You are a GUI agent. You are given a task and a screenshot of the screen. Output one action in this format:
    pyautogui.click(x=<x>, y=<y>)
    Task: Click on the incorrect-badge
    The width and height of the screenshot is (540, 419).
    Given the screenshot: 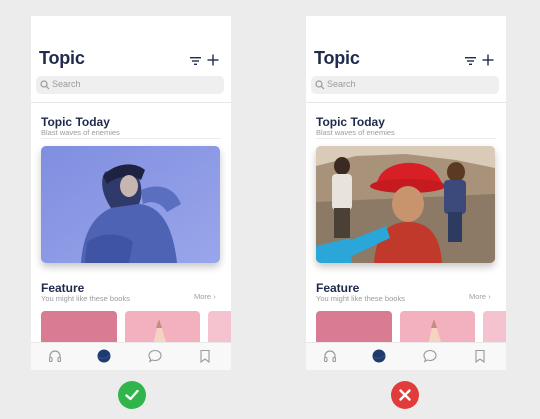 What is the action you would take?
    pyautogui.click(x=405, y=395)
    